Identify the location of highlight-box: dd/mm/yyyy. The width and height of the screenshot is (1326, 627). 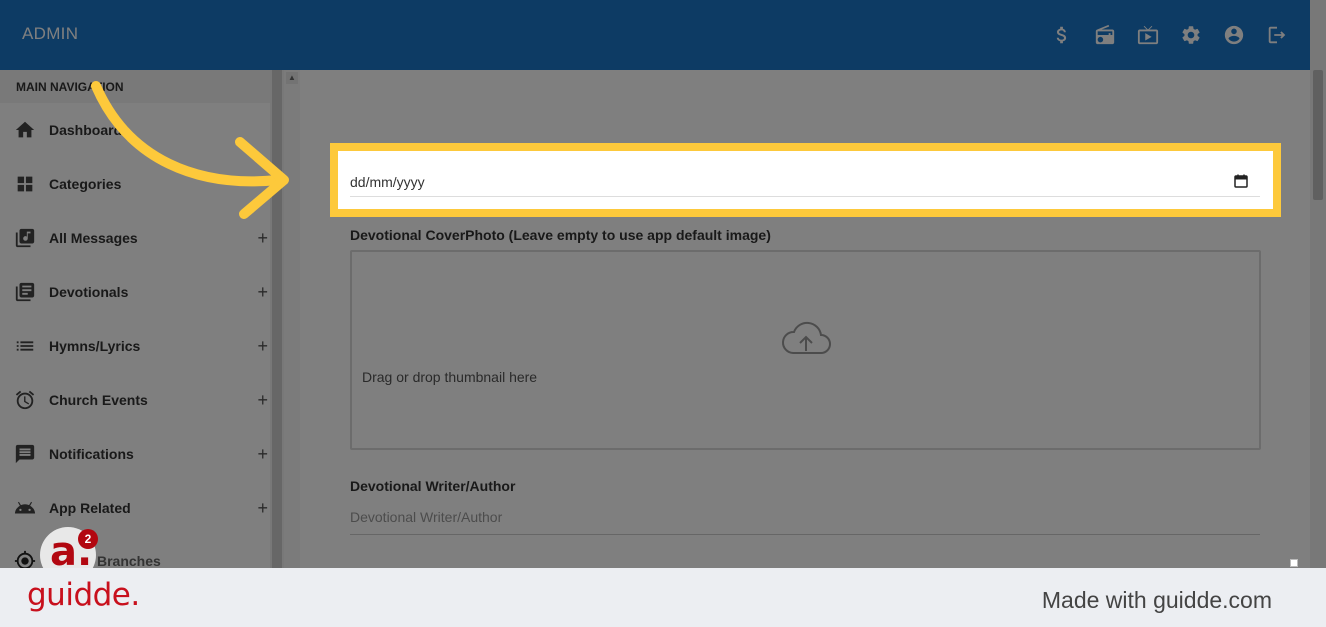
(805, 180).